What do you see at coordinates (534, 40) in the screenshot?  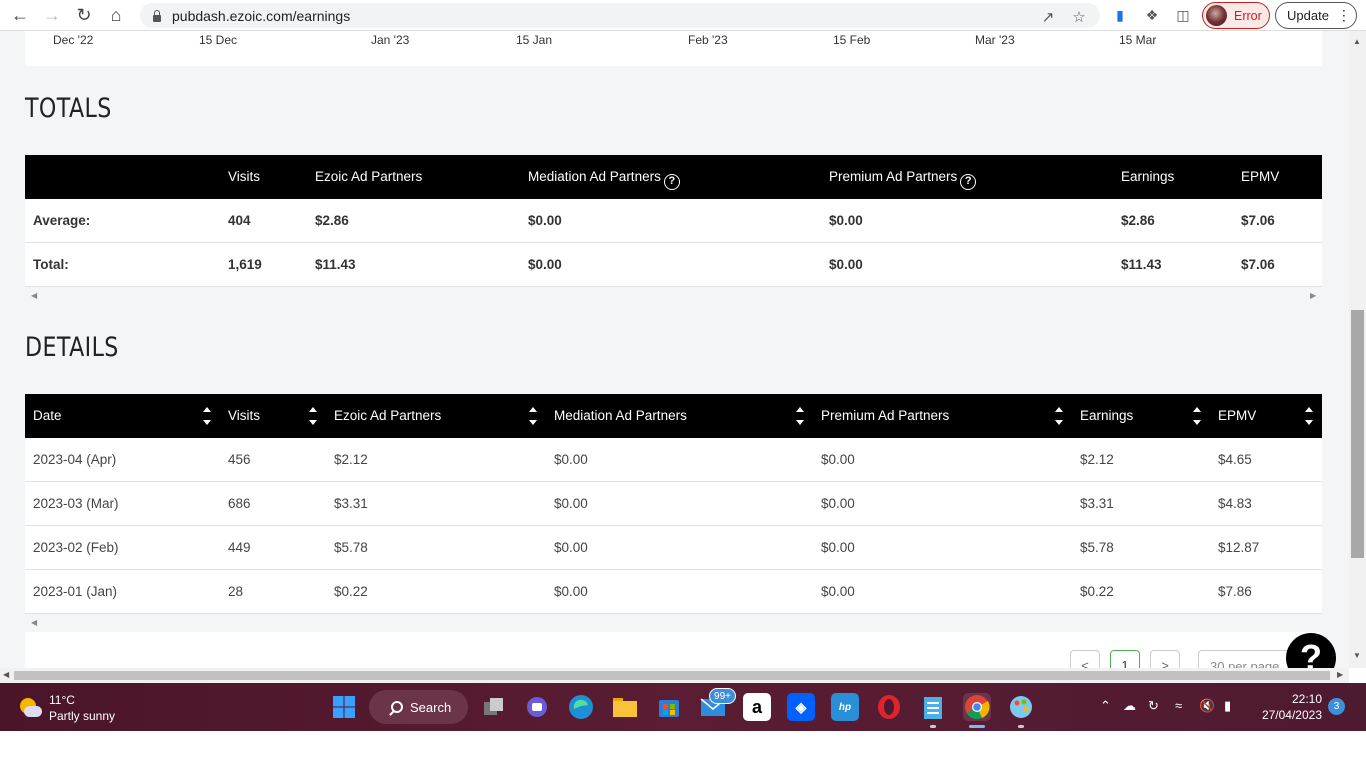 I see `x-tick: 15 Jan` at bounding box center [534, 40].